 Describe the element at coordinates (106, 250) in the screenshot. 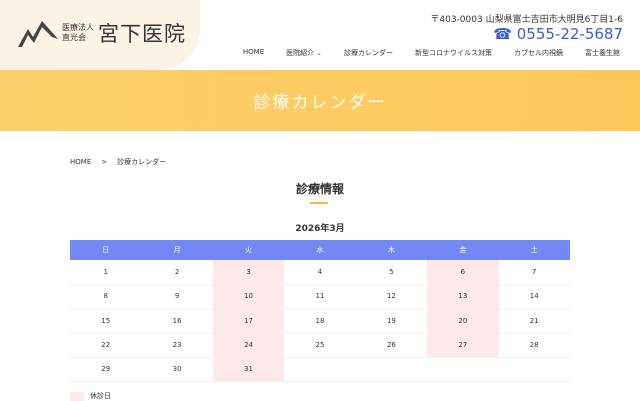

I see `weekday-header: 日` at that location.